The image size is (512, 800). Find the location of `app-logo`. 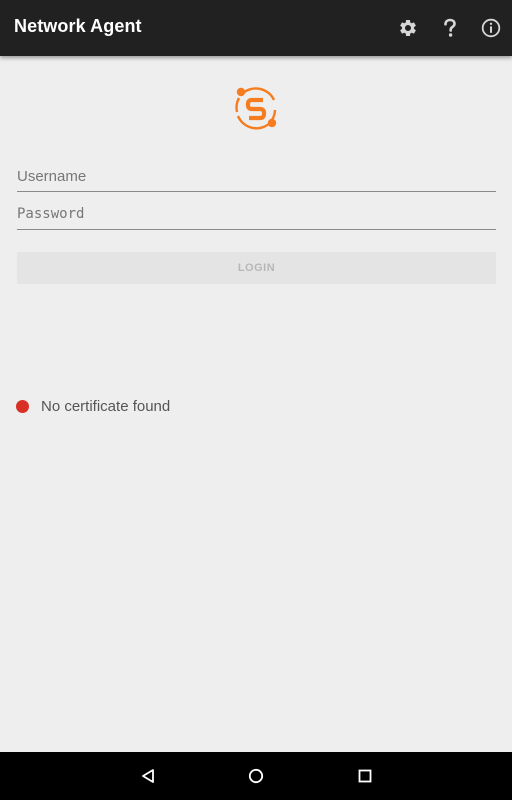

app-logo is located at coordinates (256, 108).